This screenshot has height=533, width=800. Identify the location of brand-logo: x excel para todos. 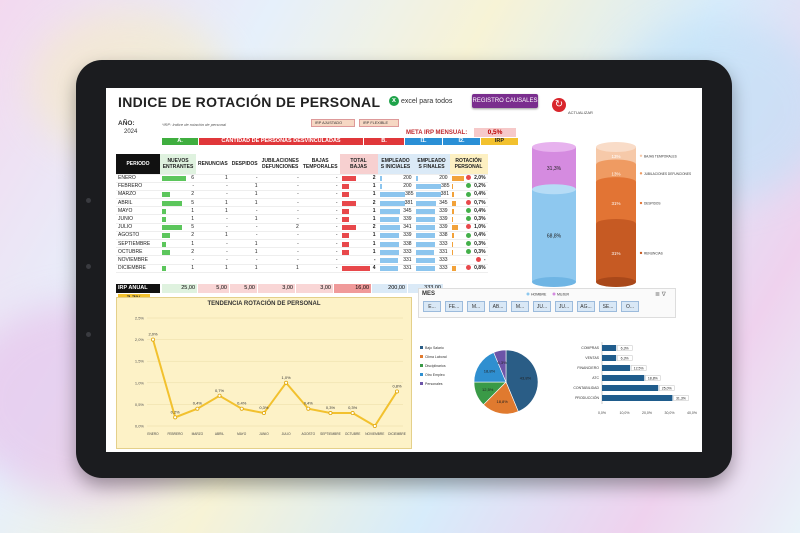
(420, 101).